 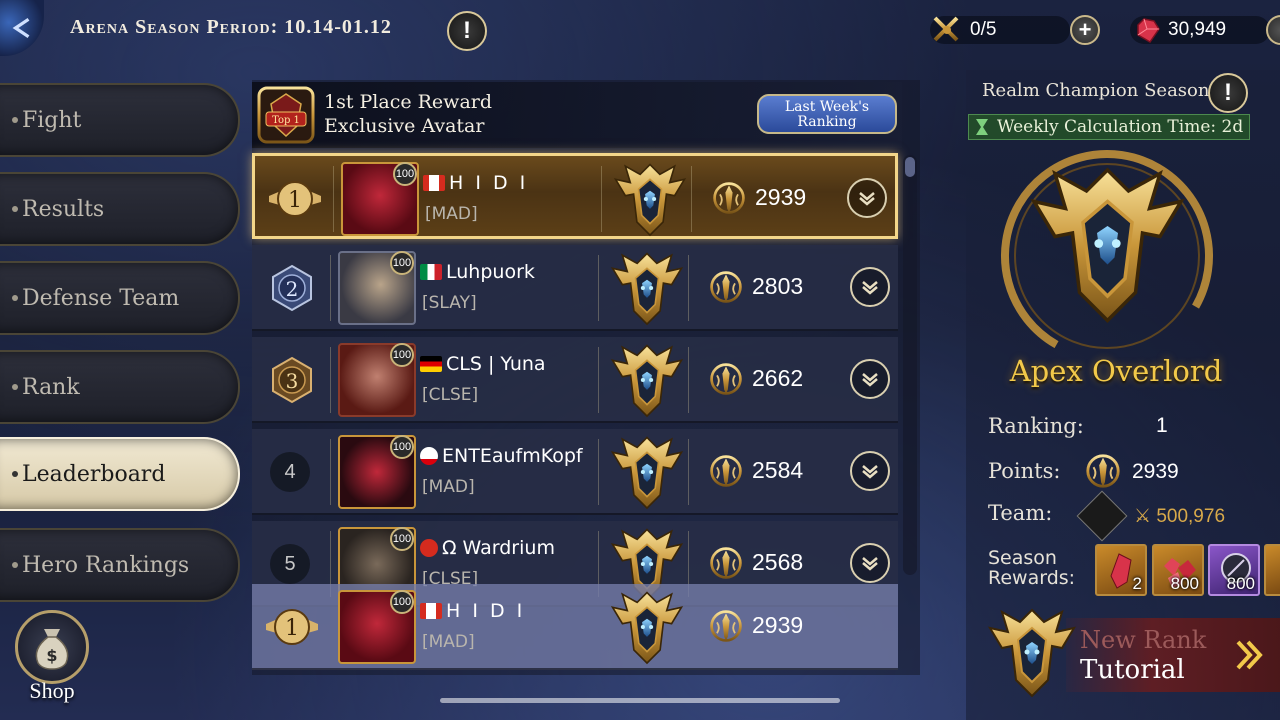 What do you see at coordinates (431, 611) in the screenshot?
I see `canada-flag-icon` at bounding box center [431, 611].